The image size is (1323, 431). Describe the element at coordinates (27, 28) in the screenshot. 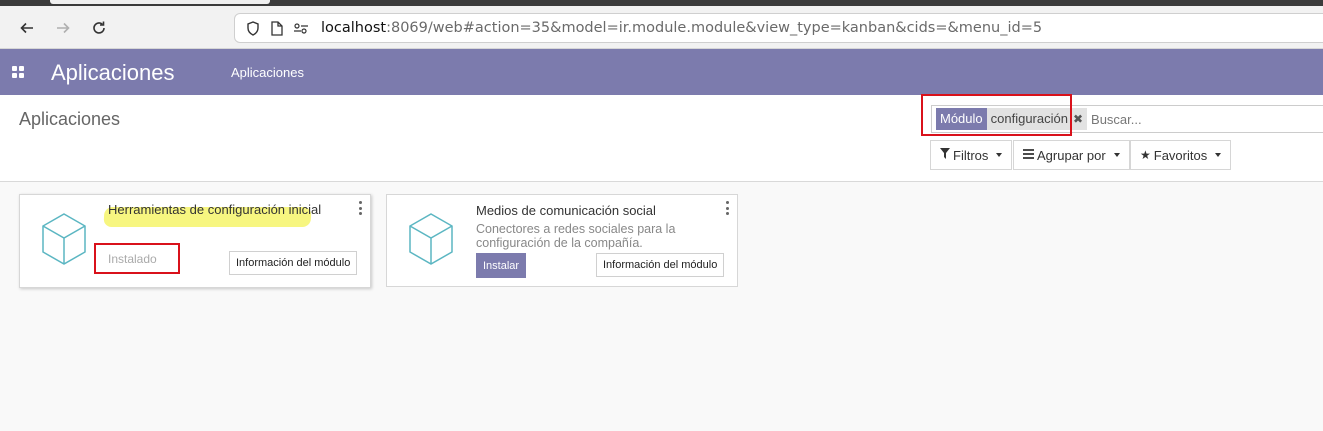

I see `arrow-left-icon` at that location.